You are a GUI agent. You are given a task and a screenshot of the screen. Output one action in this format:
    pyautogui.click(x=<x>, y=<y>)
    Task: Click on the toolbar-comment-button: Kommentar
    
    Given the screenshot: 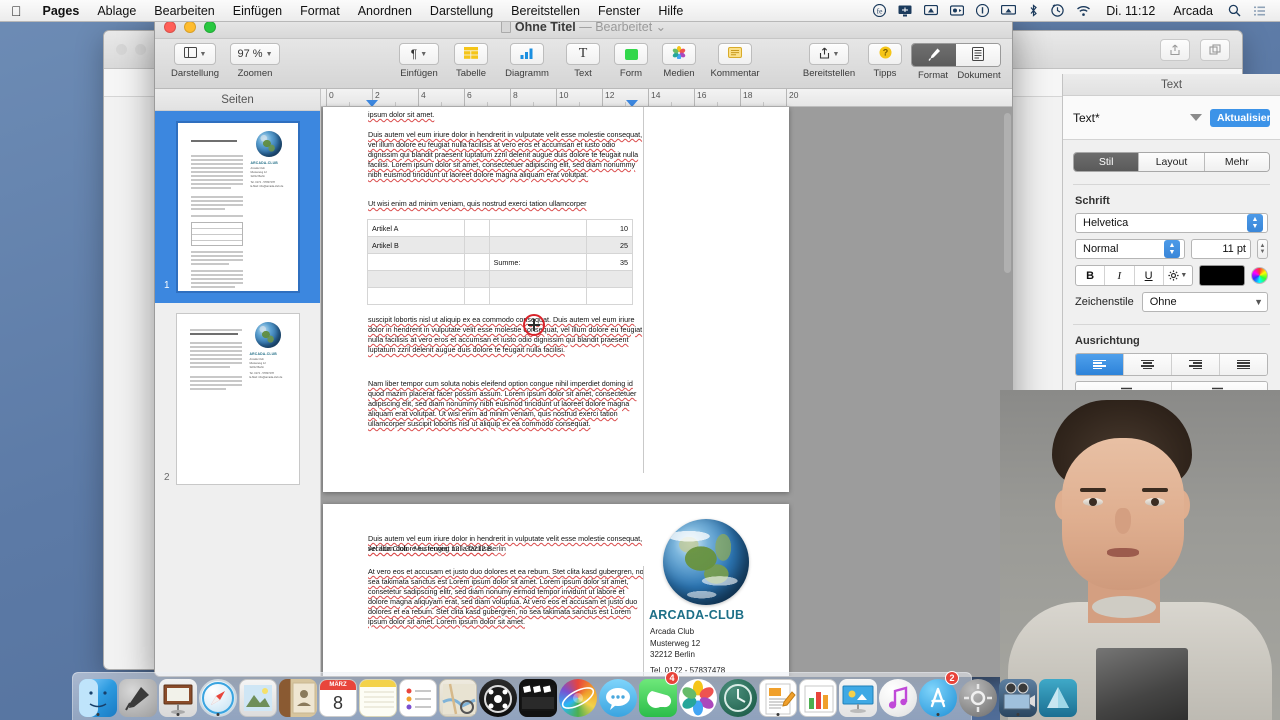 What is the action you would take?
    pyautogui.click(x=735, y=61)
    